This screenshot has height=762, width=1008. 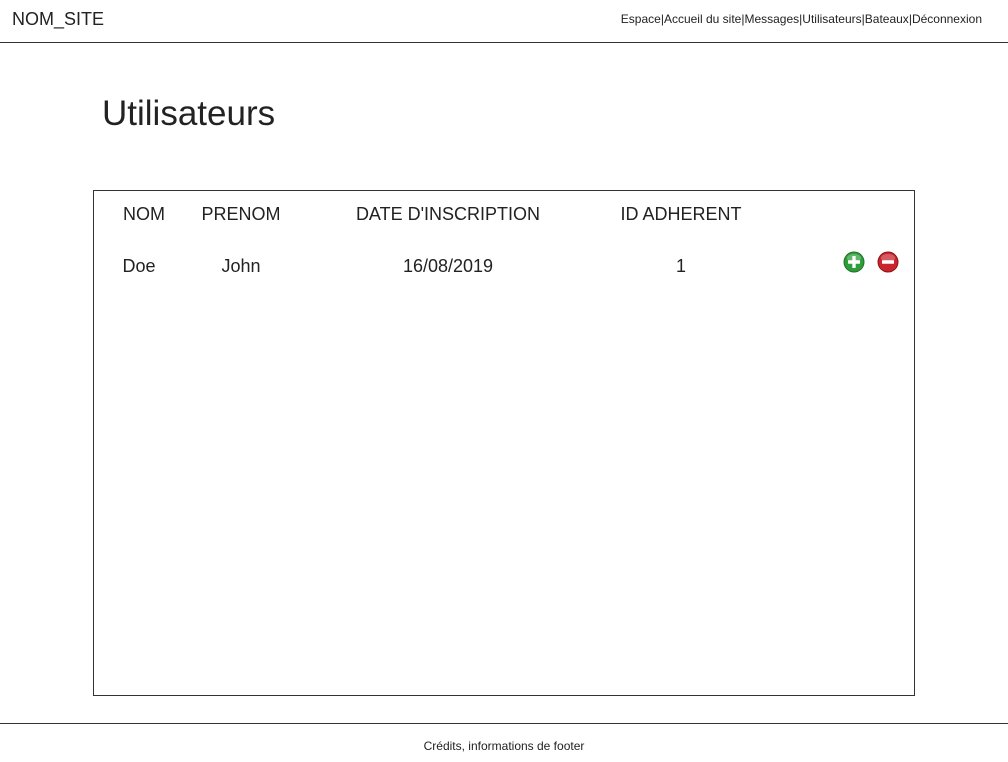 What do you see at coordinates (448, 266) in the screenshot?
I see `cell-date: 16/08/2019` at bounding box center [448, 266].